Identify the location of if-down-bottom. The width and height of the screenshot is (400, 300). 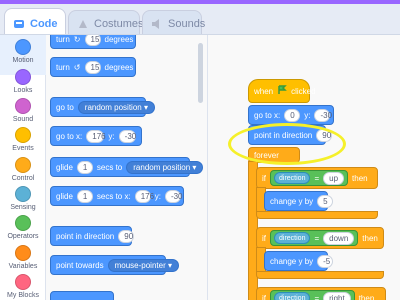
(320, 275).